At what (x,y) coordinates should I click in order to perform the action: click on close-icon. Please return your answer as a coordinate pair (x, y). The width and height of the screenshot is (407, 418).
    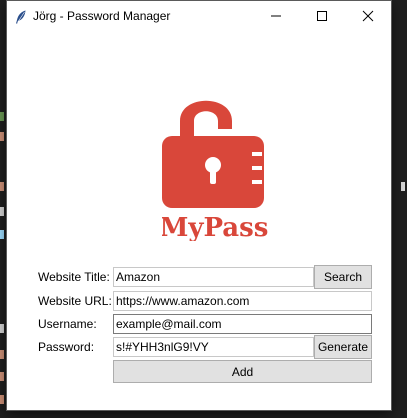
    Looking at the image, I should click on (368, 16).